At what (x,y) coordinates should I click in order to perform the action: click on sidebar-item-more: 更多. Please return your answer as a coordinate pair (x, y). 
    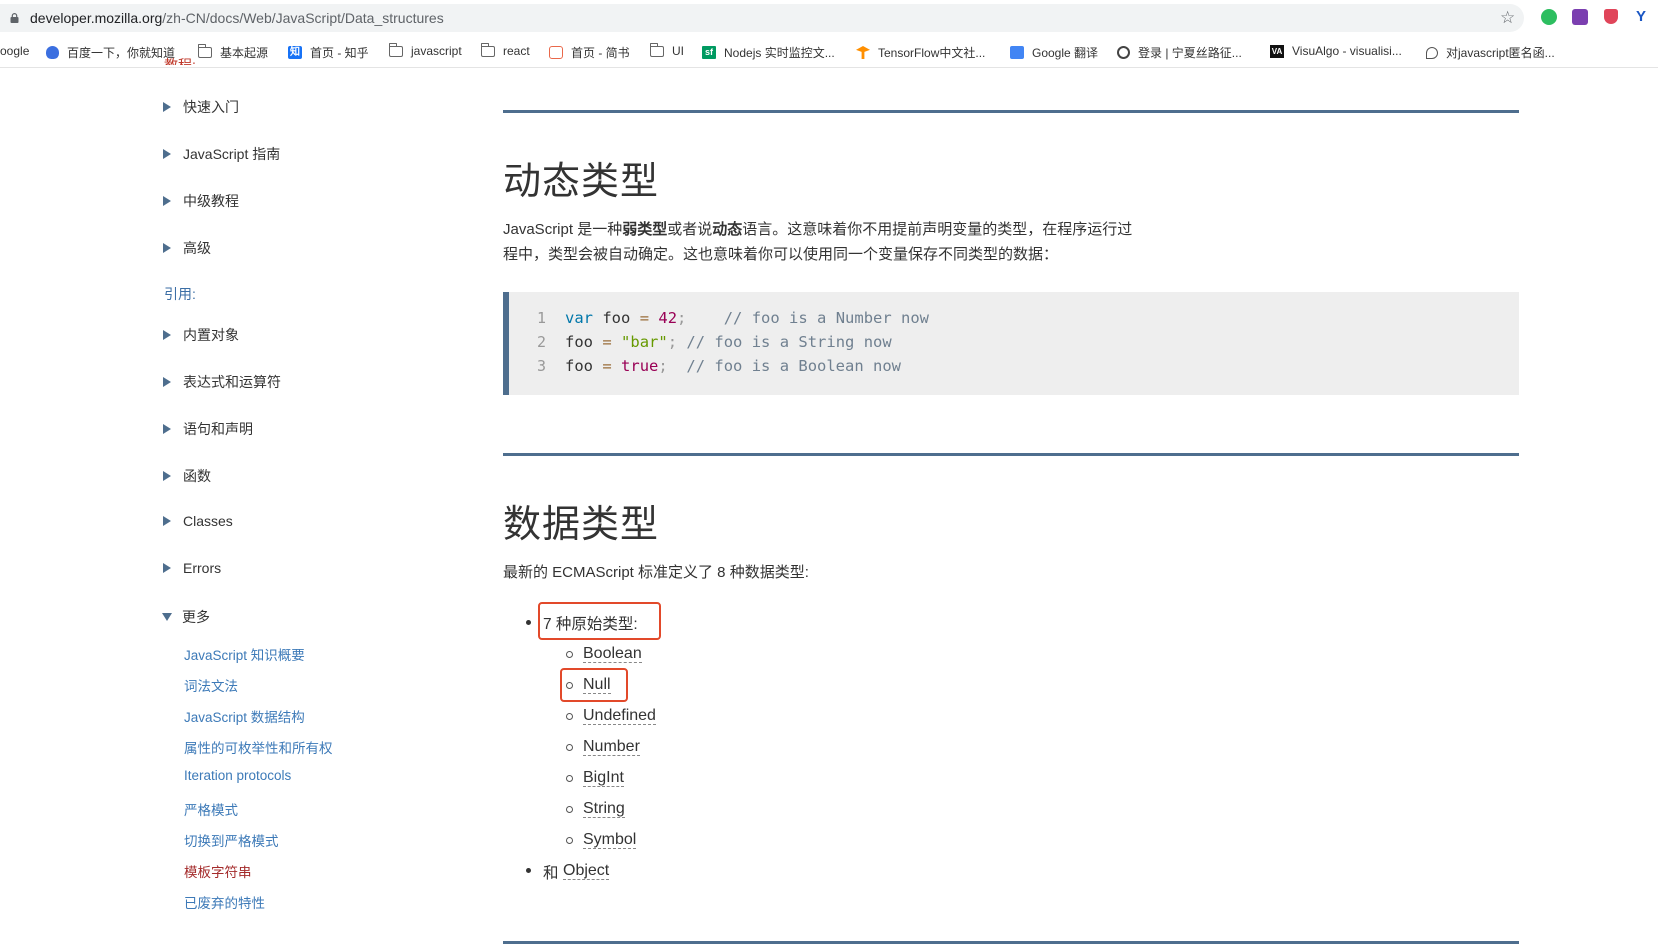
    Looking at the image, I should click on (186, 617).